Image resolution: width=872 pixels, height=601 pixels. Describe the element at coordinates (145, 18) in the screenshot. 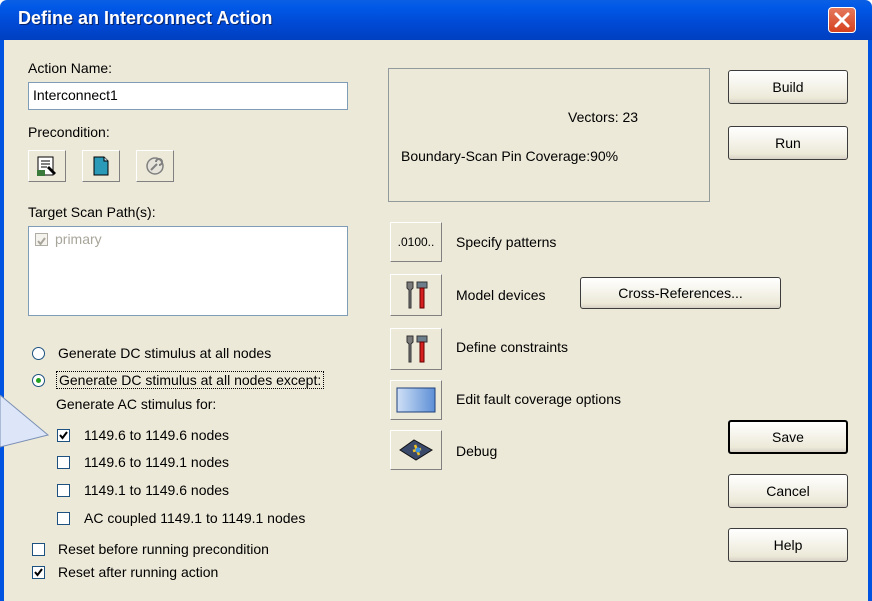

I see `window-title: Define an Interconnect Action` at that location.